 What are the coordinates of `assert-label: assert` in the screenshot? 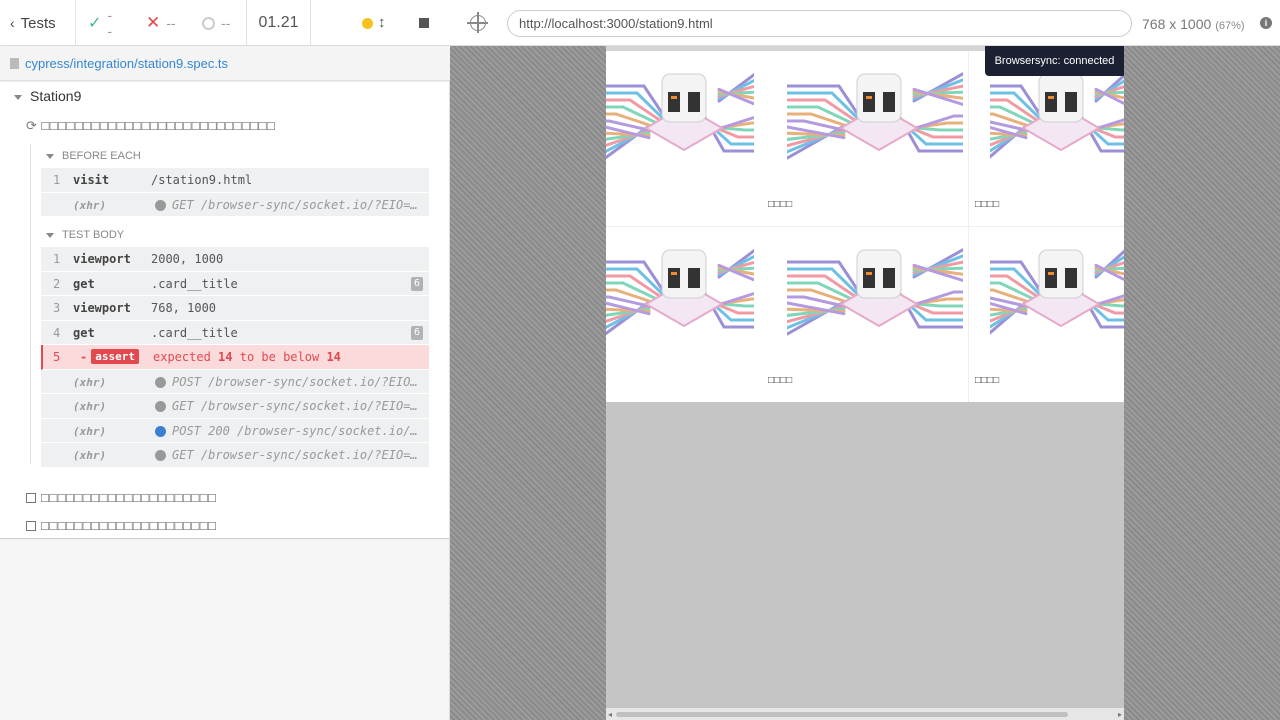 It's located at (115, 356).